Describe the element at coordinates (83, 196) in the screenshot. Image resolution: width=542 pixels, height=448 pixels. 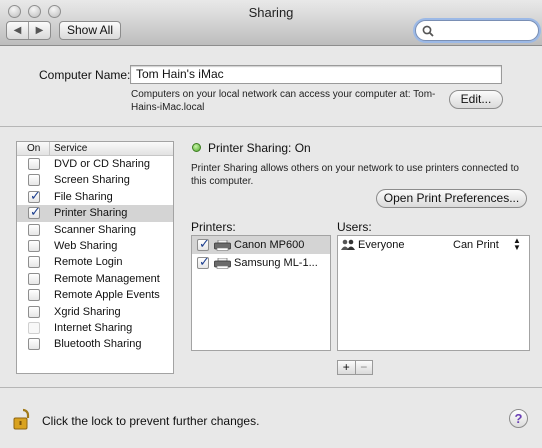
I see `service-label: File Sharing` at that location.